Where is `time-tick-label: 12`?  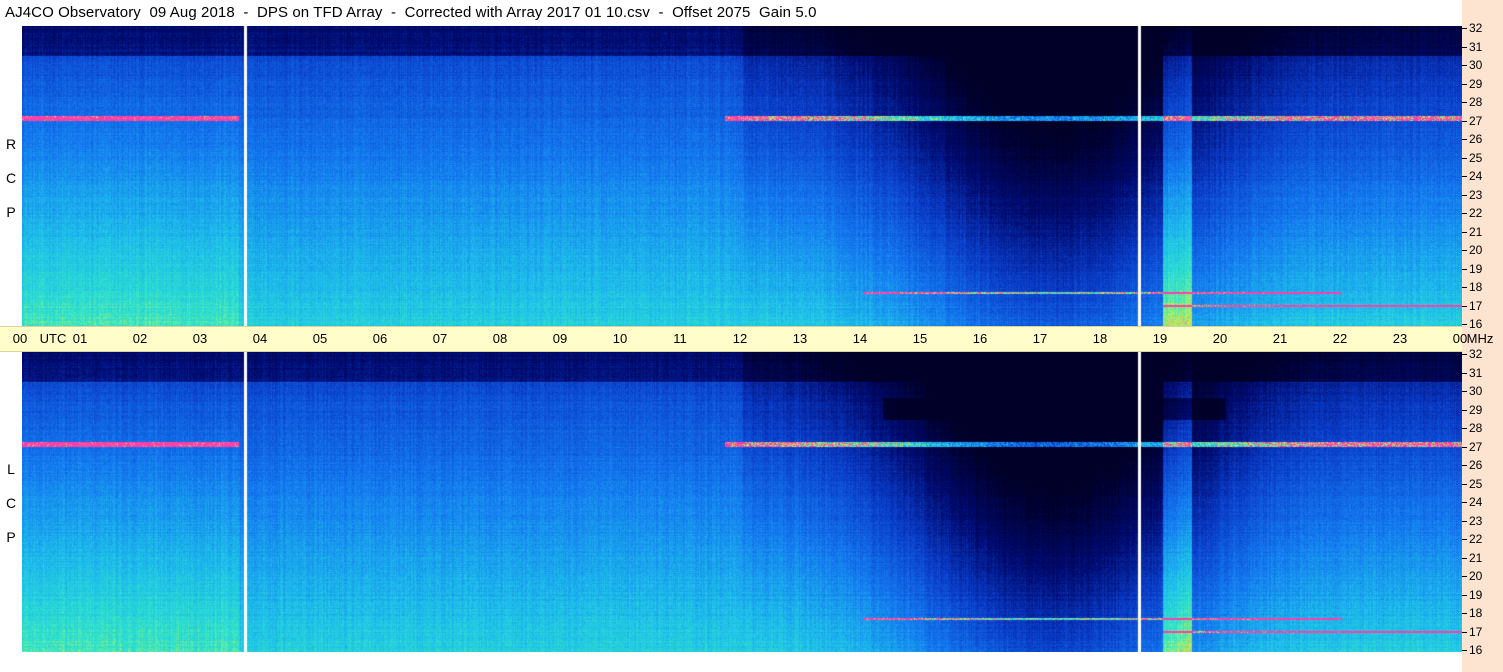
time-tick-label: 12 is located at coordinates (740, 338).